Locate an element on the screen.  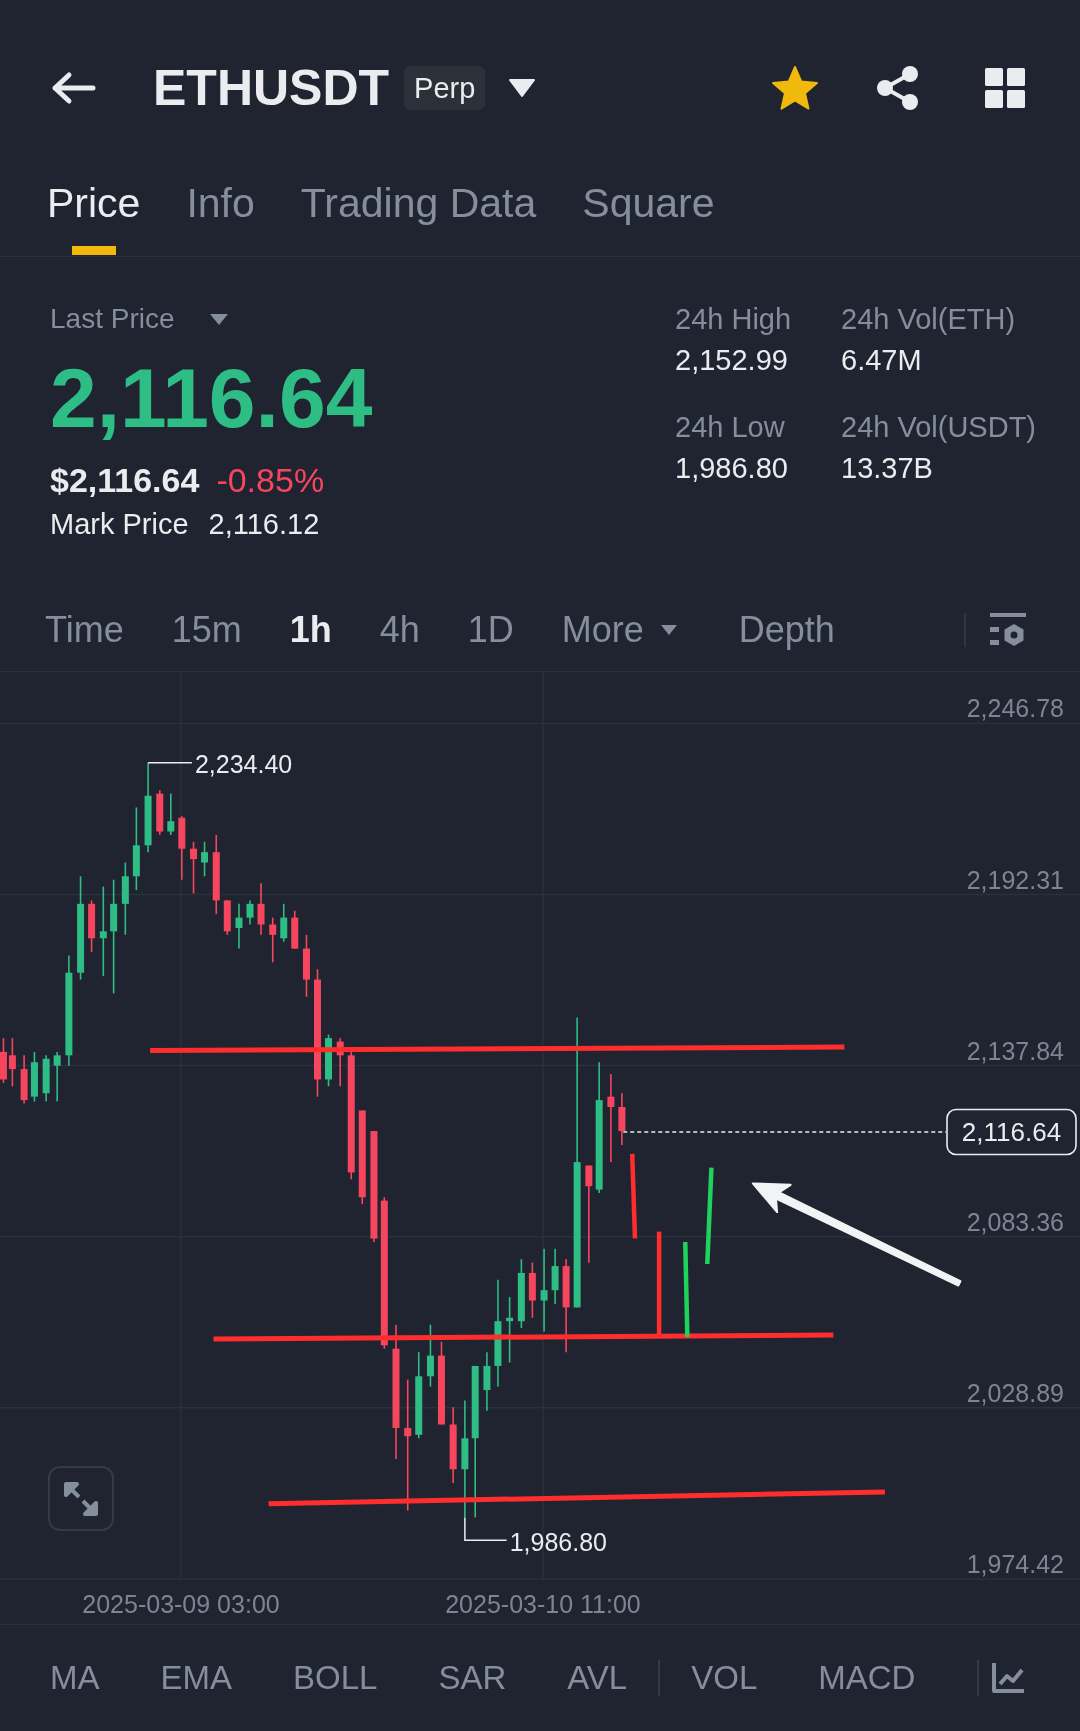
price-change: -0.85% is located at coordinates (270, 480).